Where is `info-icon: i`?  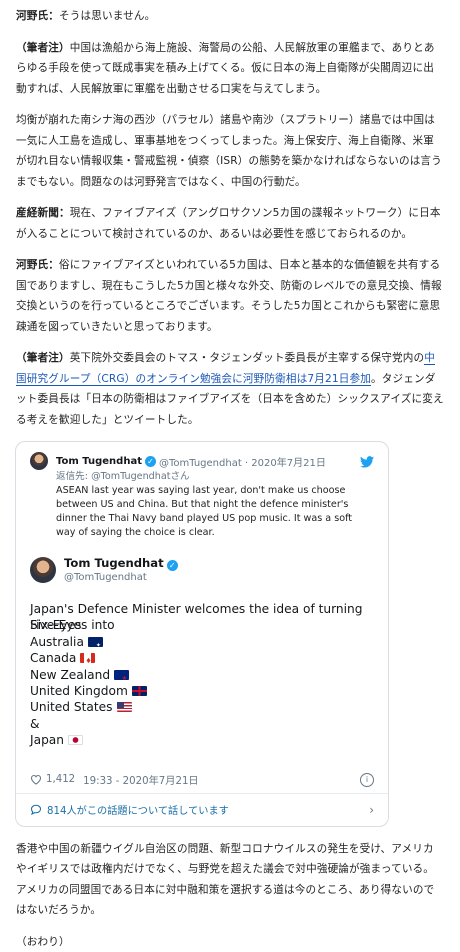 info-icon: i is located at coordinates (367, 779).